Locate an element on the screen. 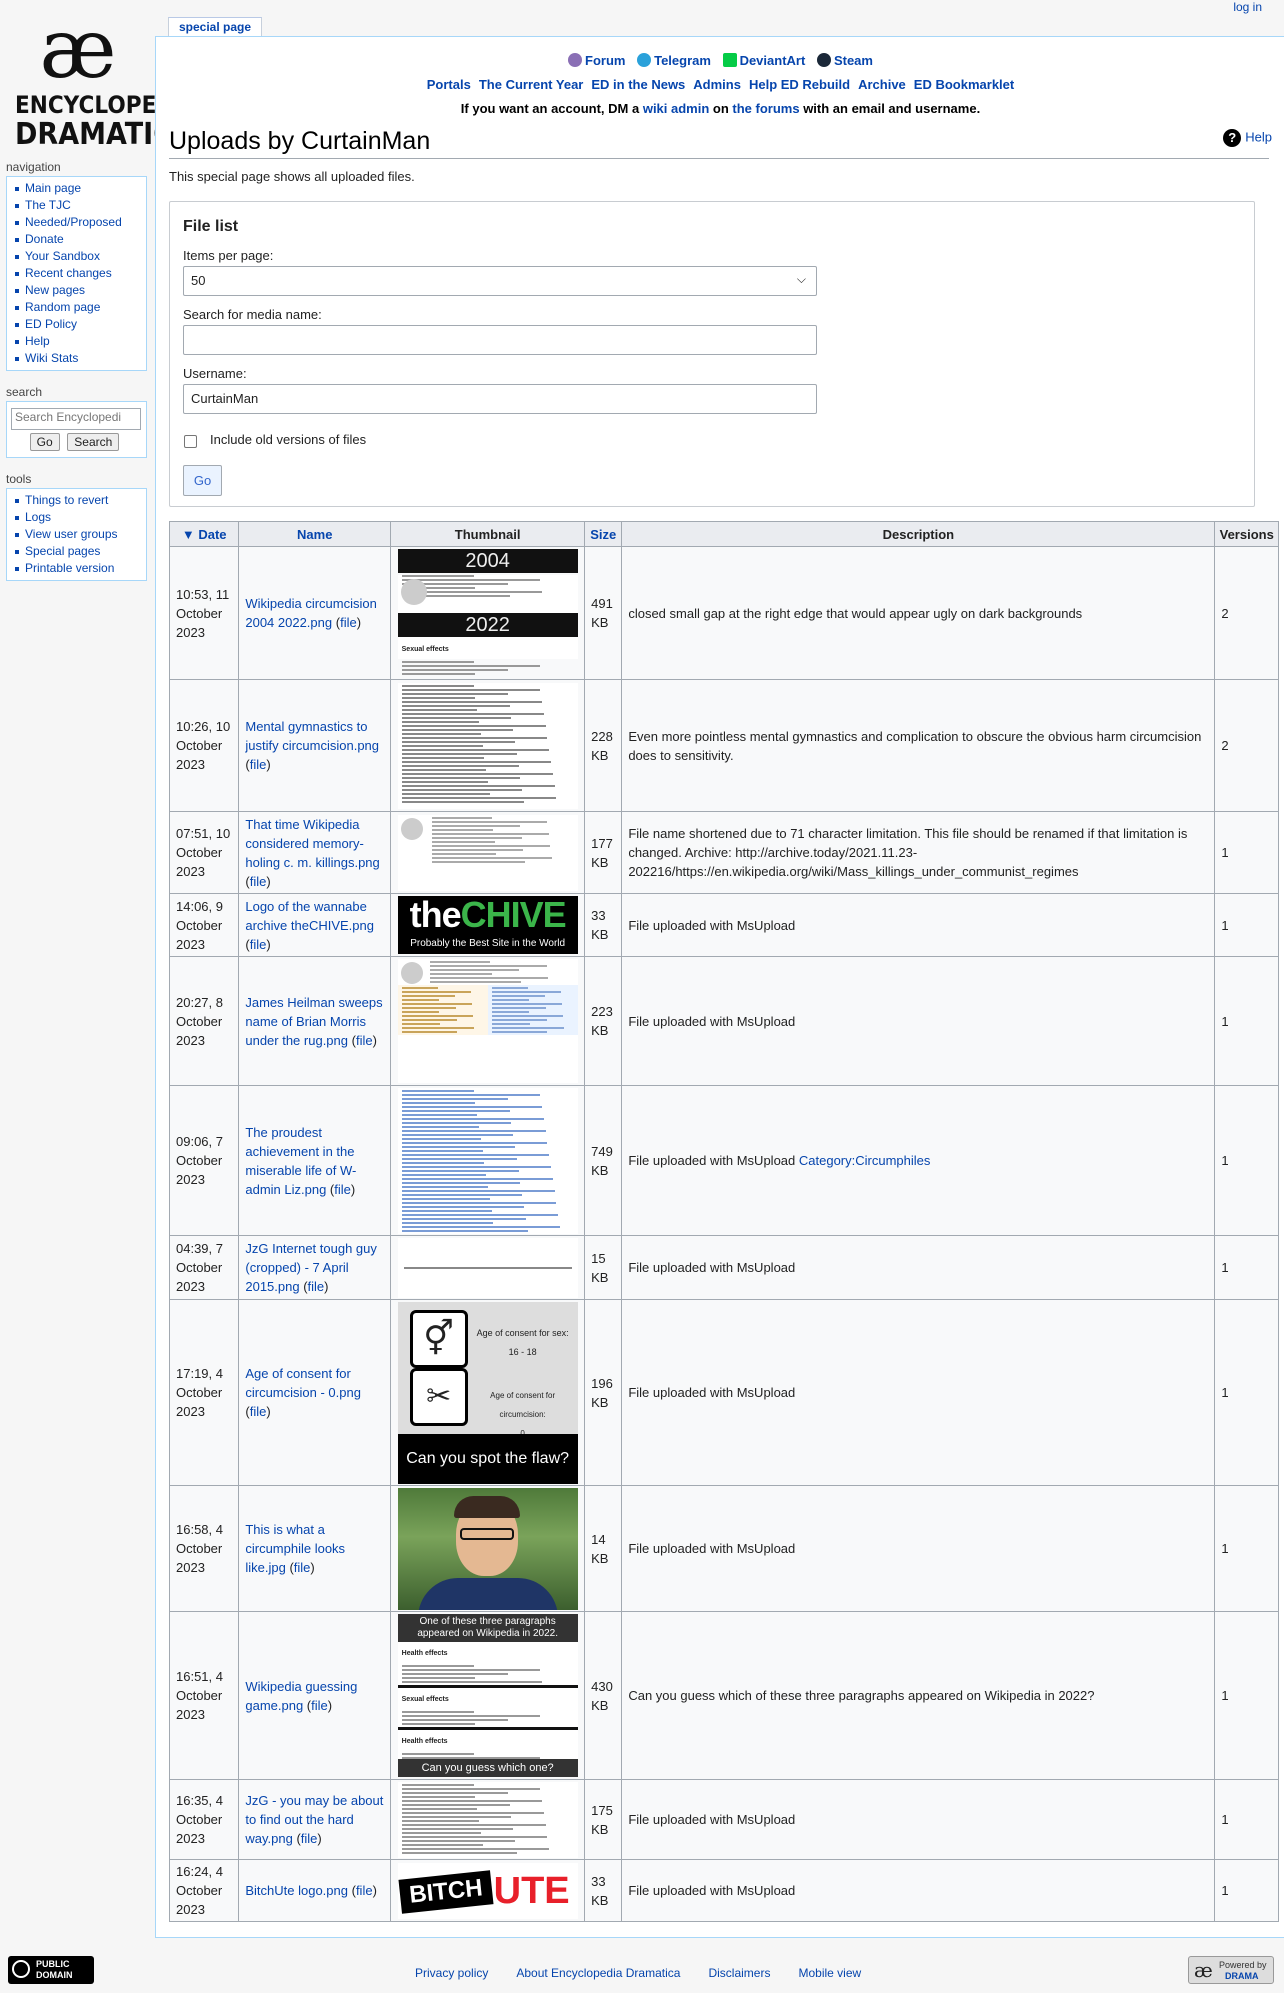 Image resolution: width=1284 pixels, height=1993 pixels. sidebar-nav-link: Main page is located at coordinates (53, 188).